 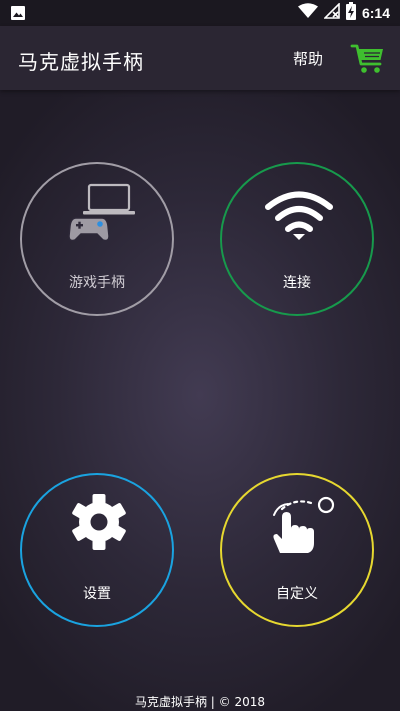 I want to click on image-icon, so click(x=18, y=15).